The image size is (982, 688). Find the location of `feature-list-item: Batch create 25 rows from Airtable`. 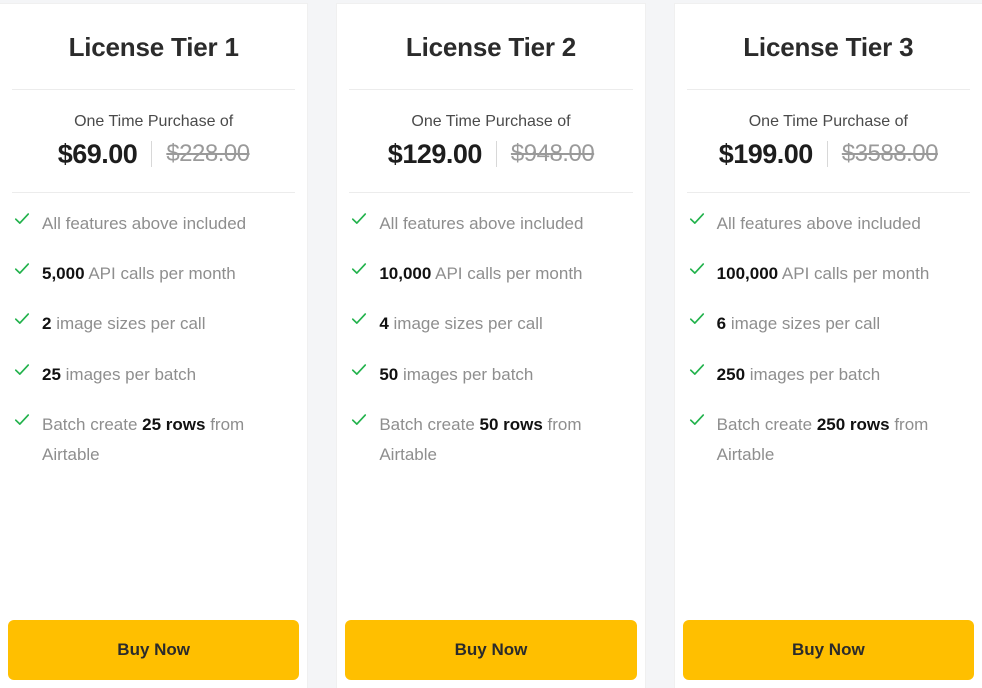

feature-list-item: Batch create 25 rows from Airtable is located at coordinates (153, 440).